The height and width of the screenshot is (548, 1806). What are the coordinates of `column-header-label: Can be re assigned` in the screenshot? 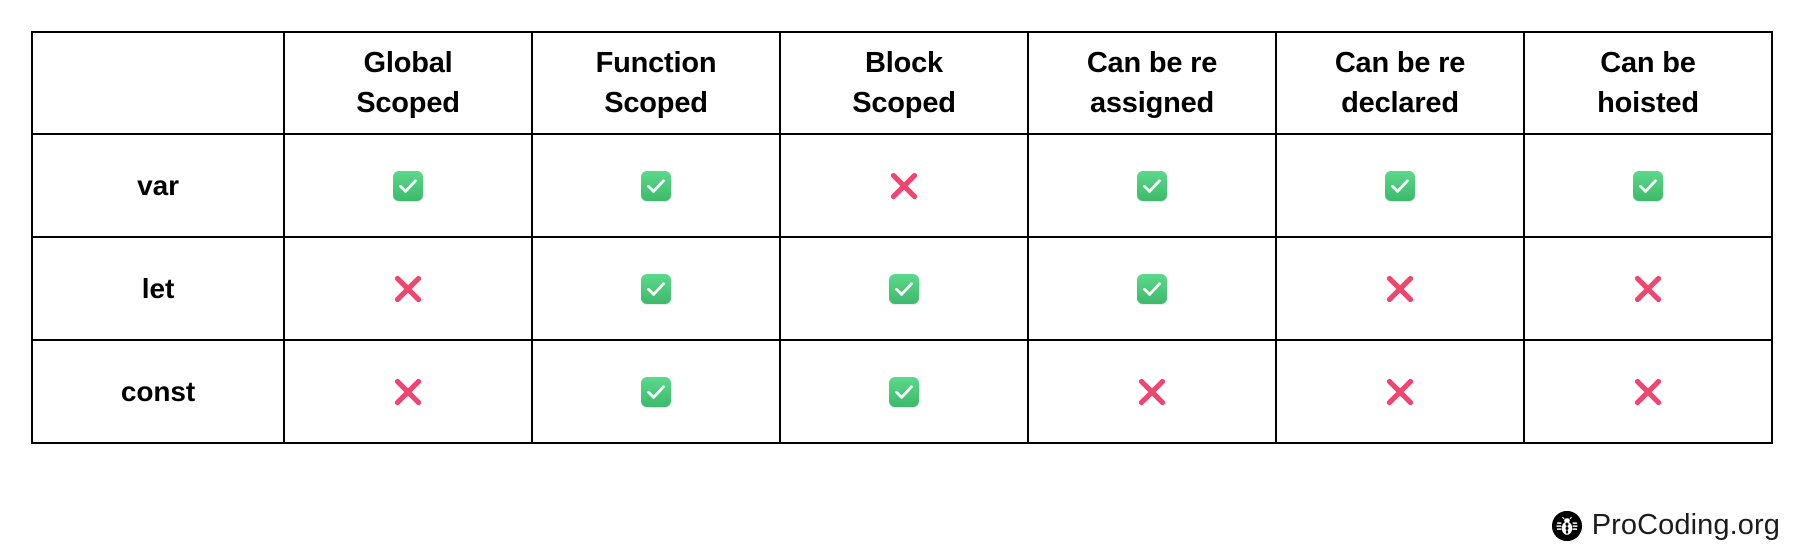 It's located at (1152, 82).